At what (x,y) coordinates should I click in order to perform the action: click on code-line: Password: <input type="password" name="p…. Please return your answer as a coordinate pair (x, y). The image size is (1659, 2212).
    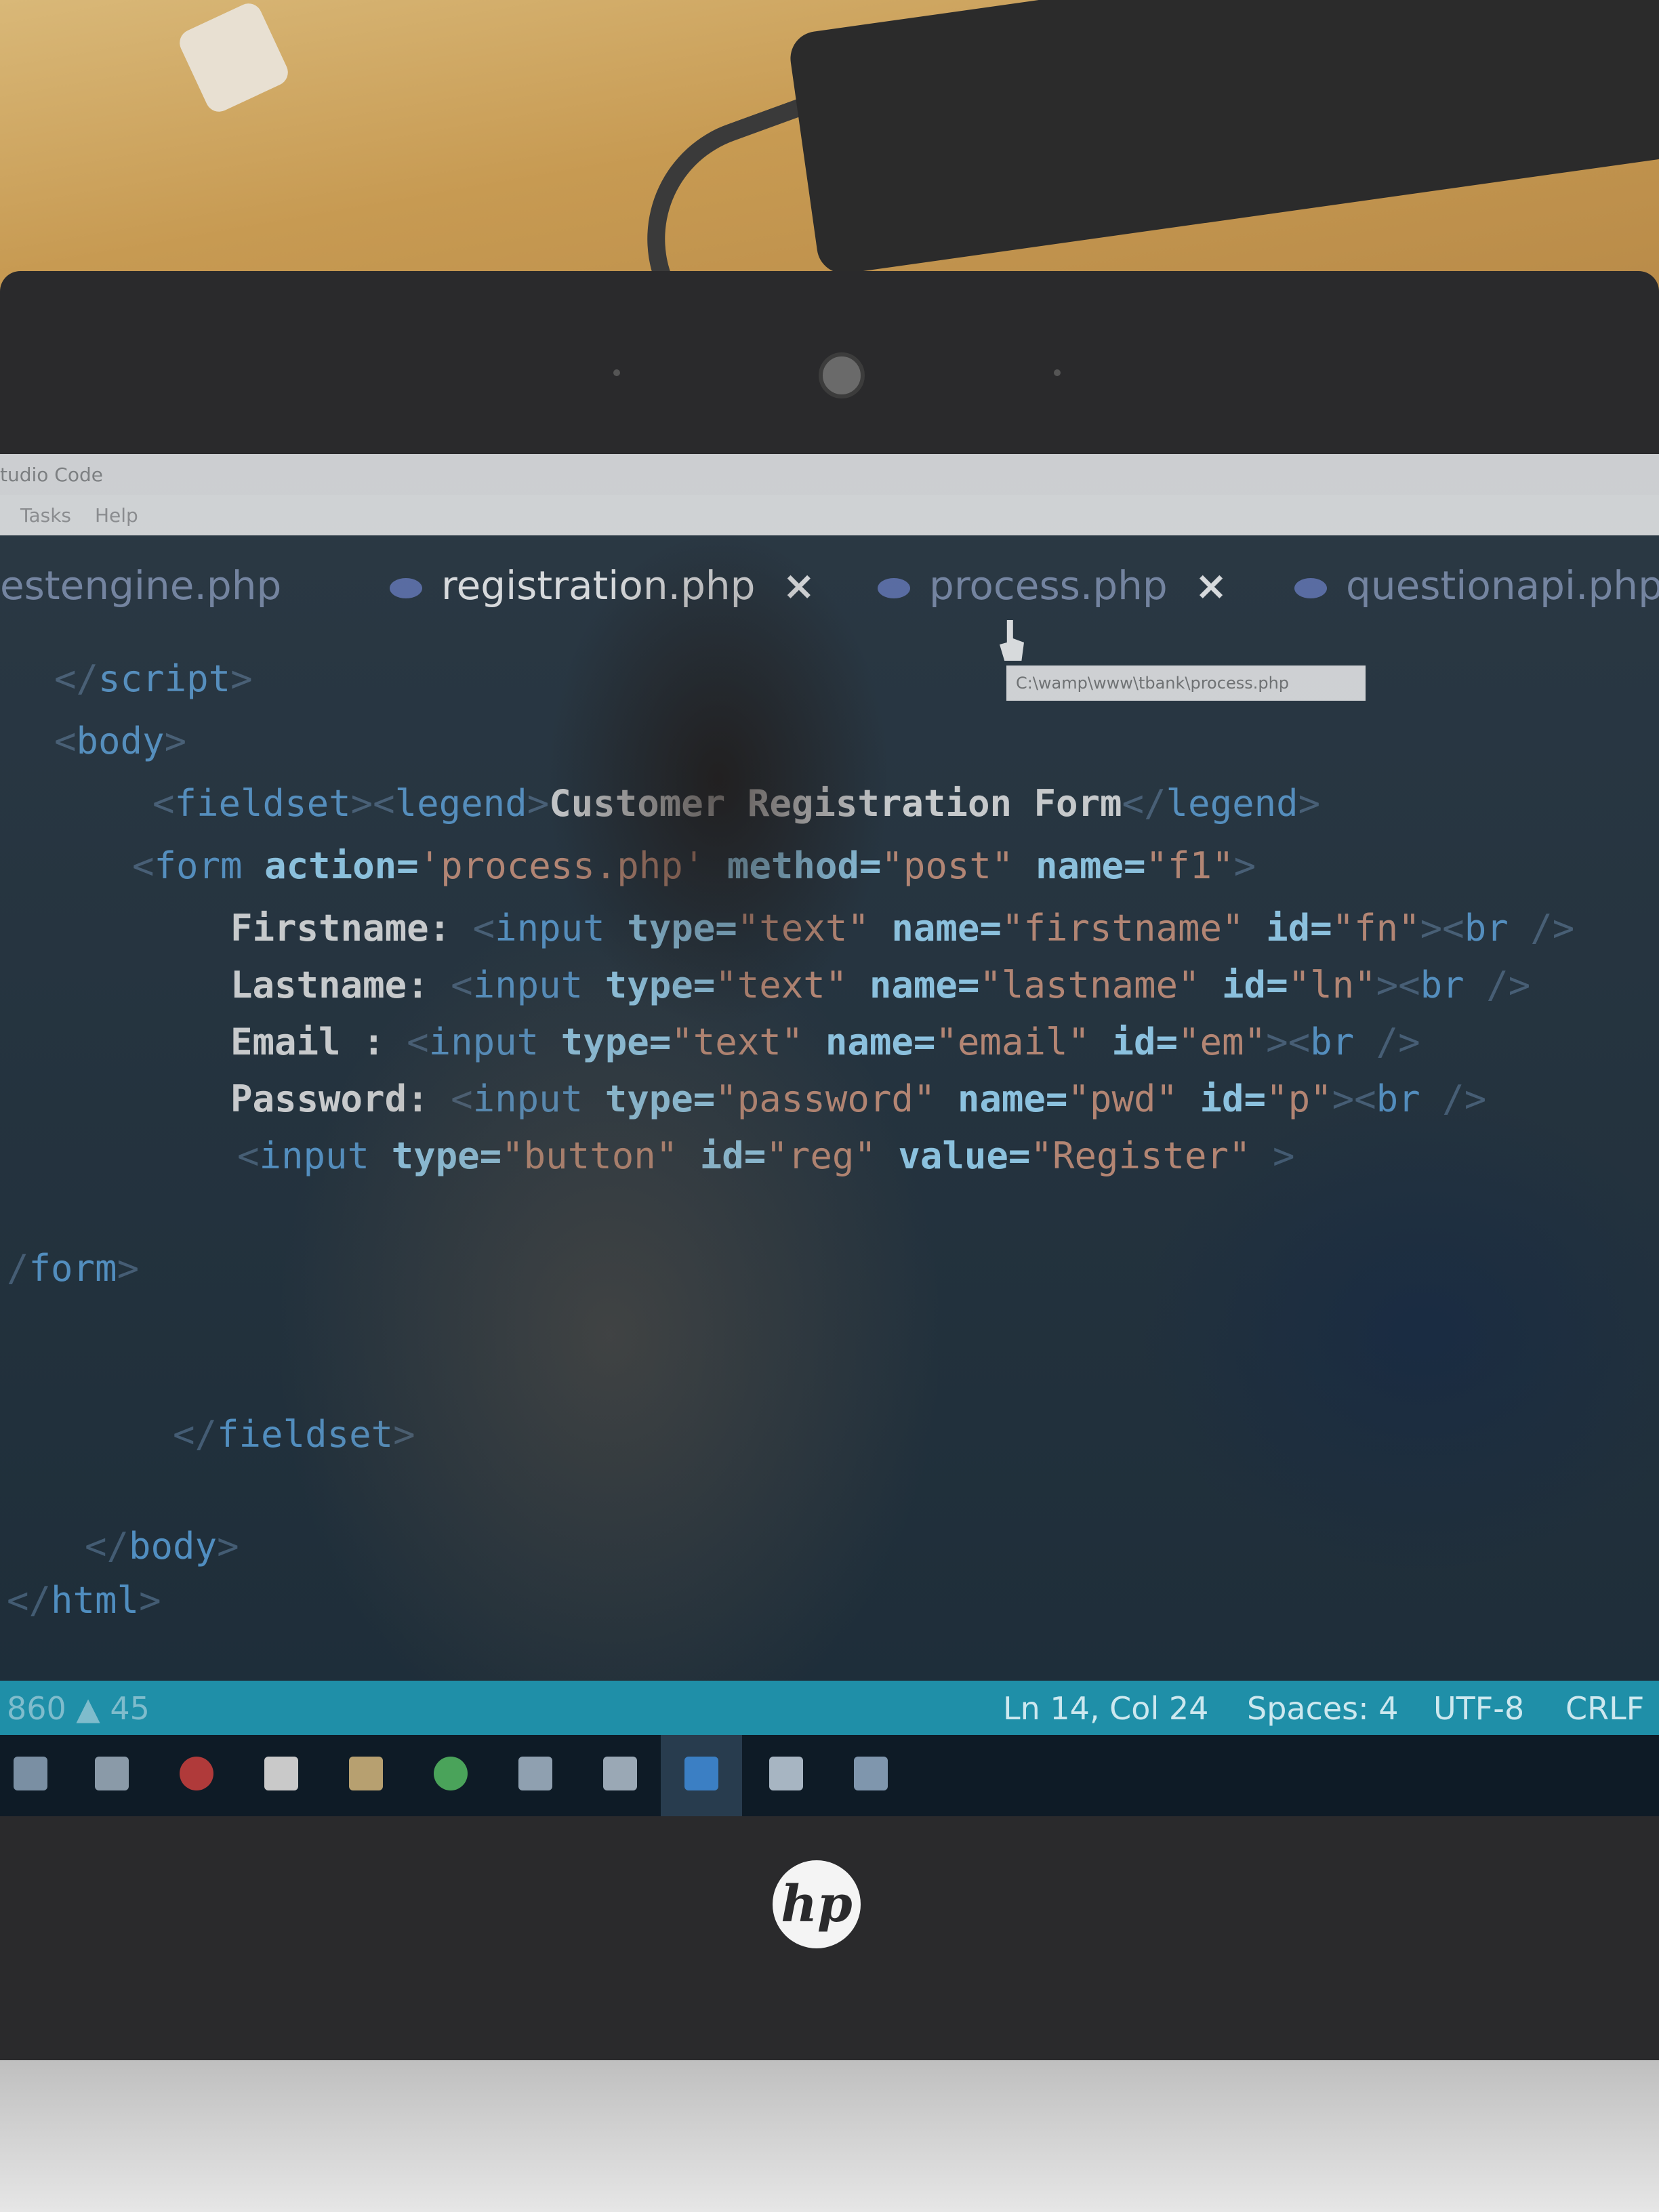
    Looking at the image, I should click on (858, 1099).